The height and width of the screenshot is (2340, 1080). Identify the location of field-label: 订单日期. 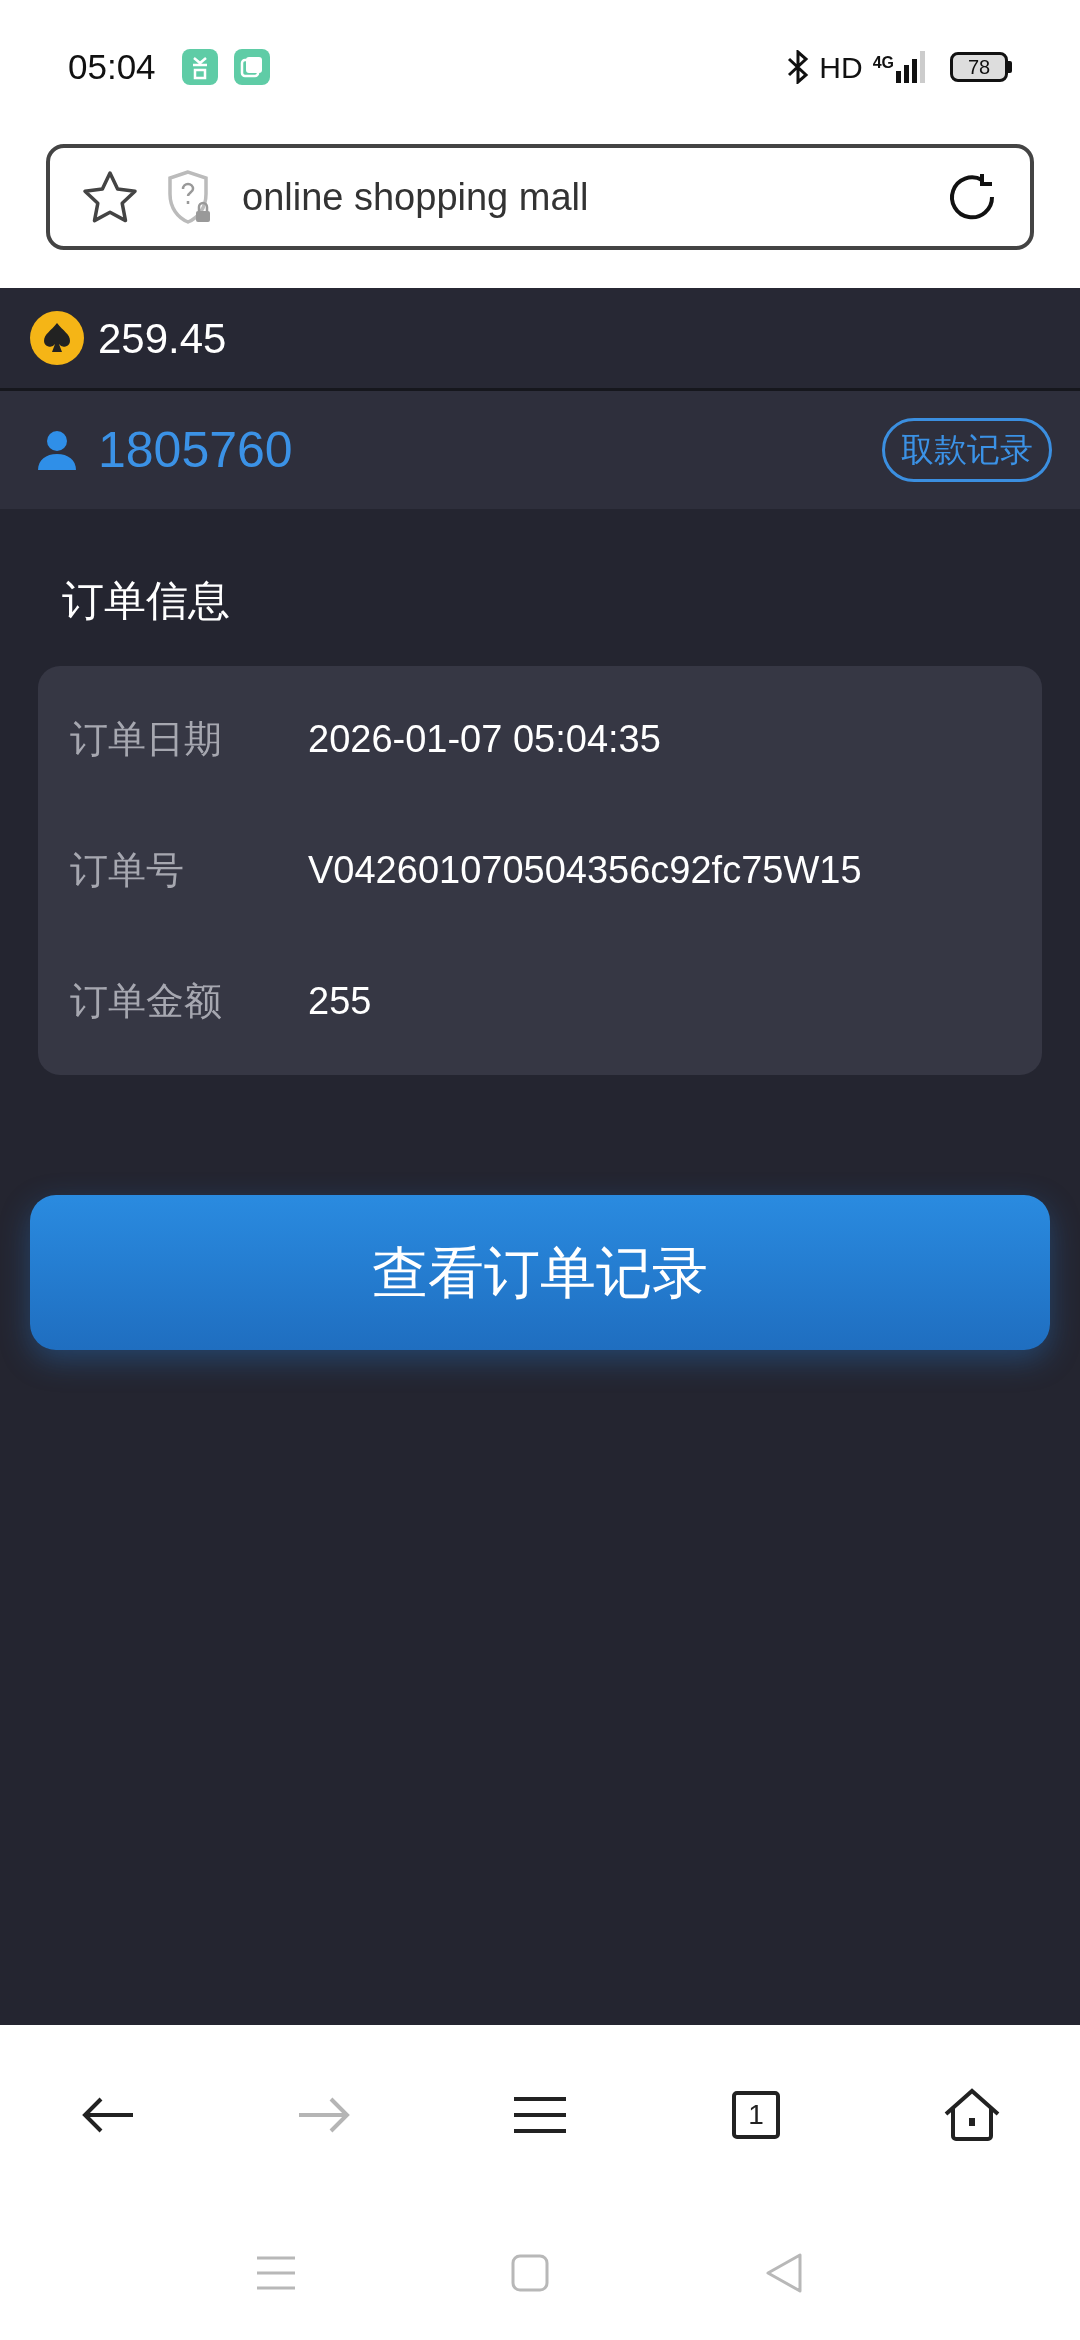
(146, 739).